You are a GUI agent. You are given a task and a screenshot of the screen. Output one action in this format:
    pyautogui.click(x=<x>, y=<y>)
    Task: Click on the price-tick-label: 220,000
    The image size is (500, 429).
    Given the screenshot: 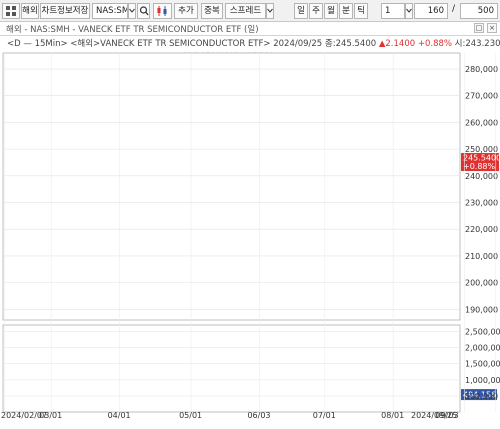 What is the action you would take?
    pyautogui.click(x=481, y=229)
    